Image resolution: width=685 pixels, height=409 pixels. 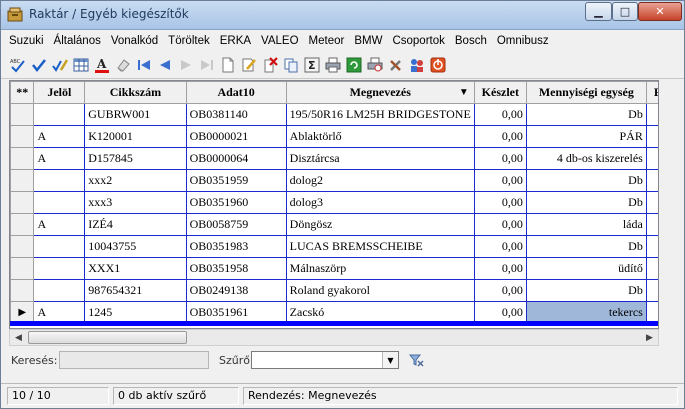 What do you see at coordinates (134, 360) in the screenshot?
I see `search-input` at bounding box center [134, 360].